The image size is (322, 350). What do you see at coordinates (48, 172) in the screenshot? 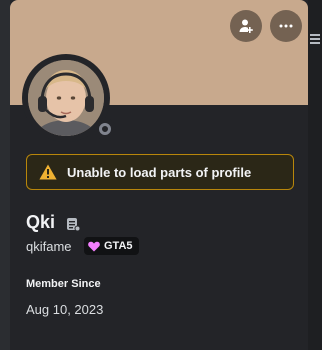
I see `warning-icon` at bounding box center [48, 172].